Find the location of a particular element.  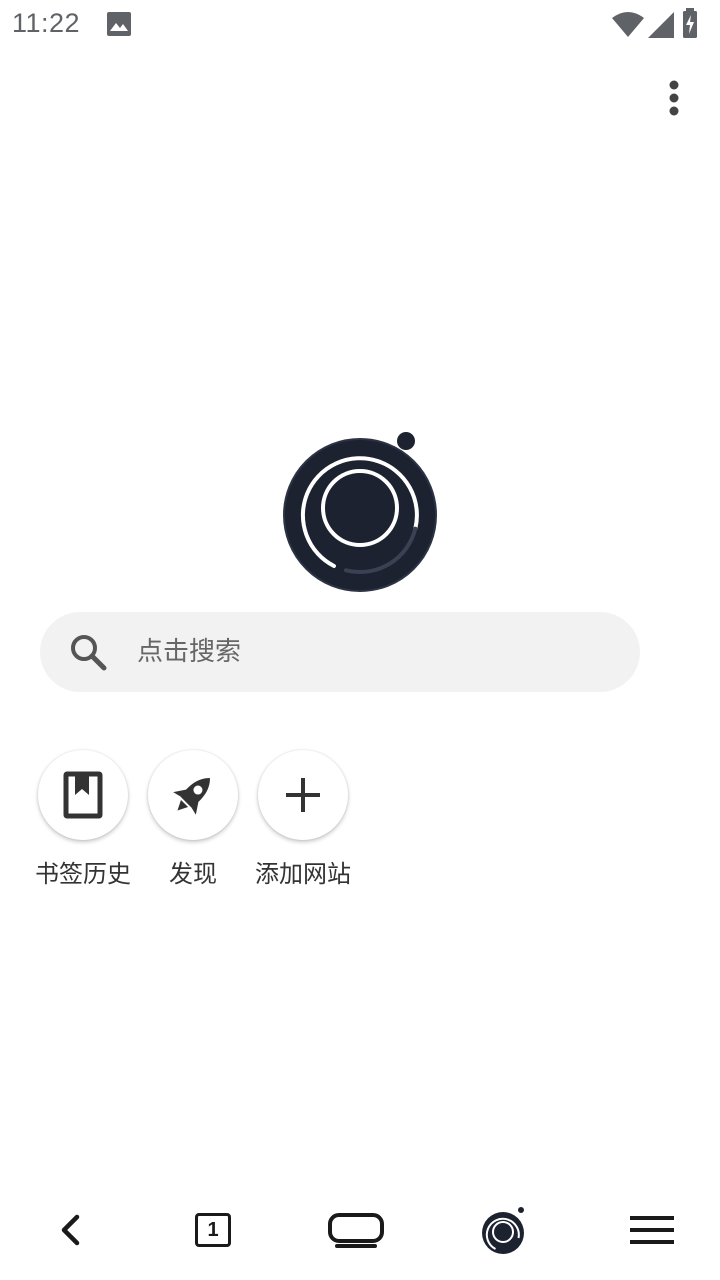

wifi-icon is located at coordinates (628, 24).